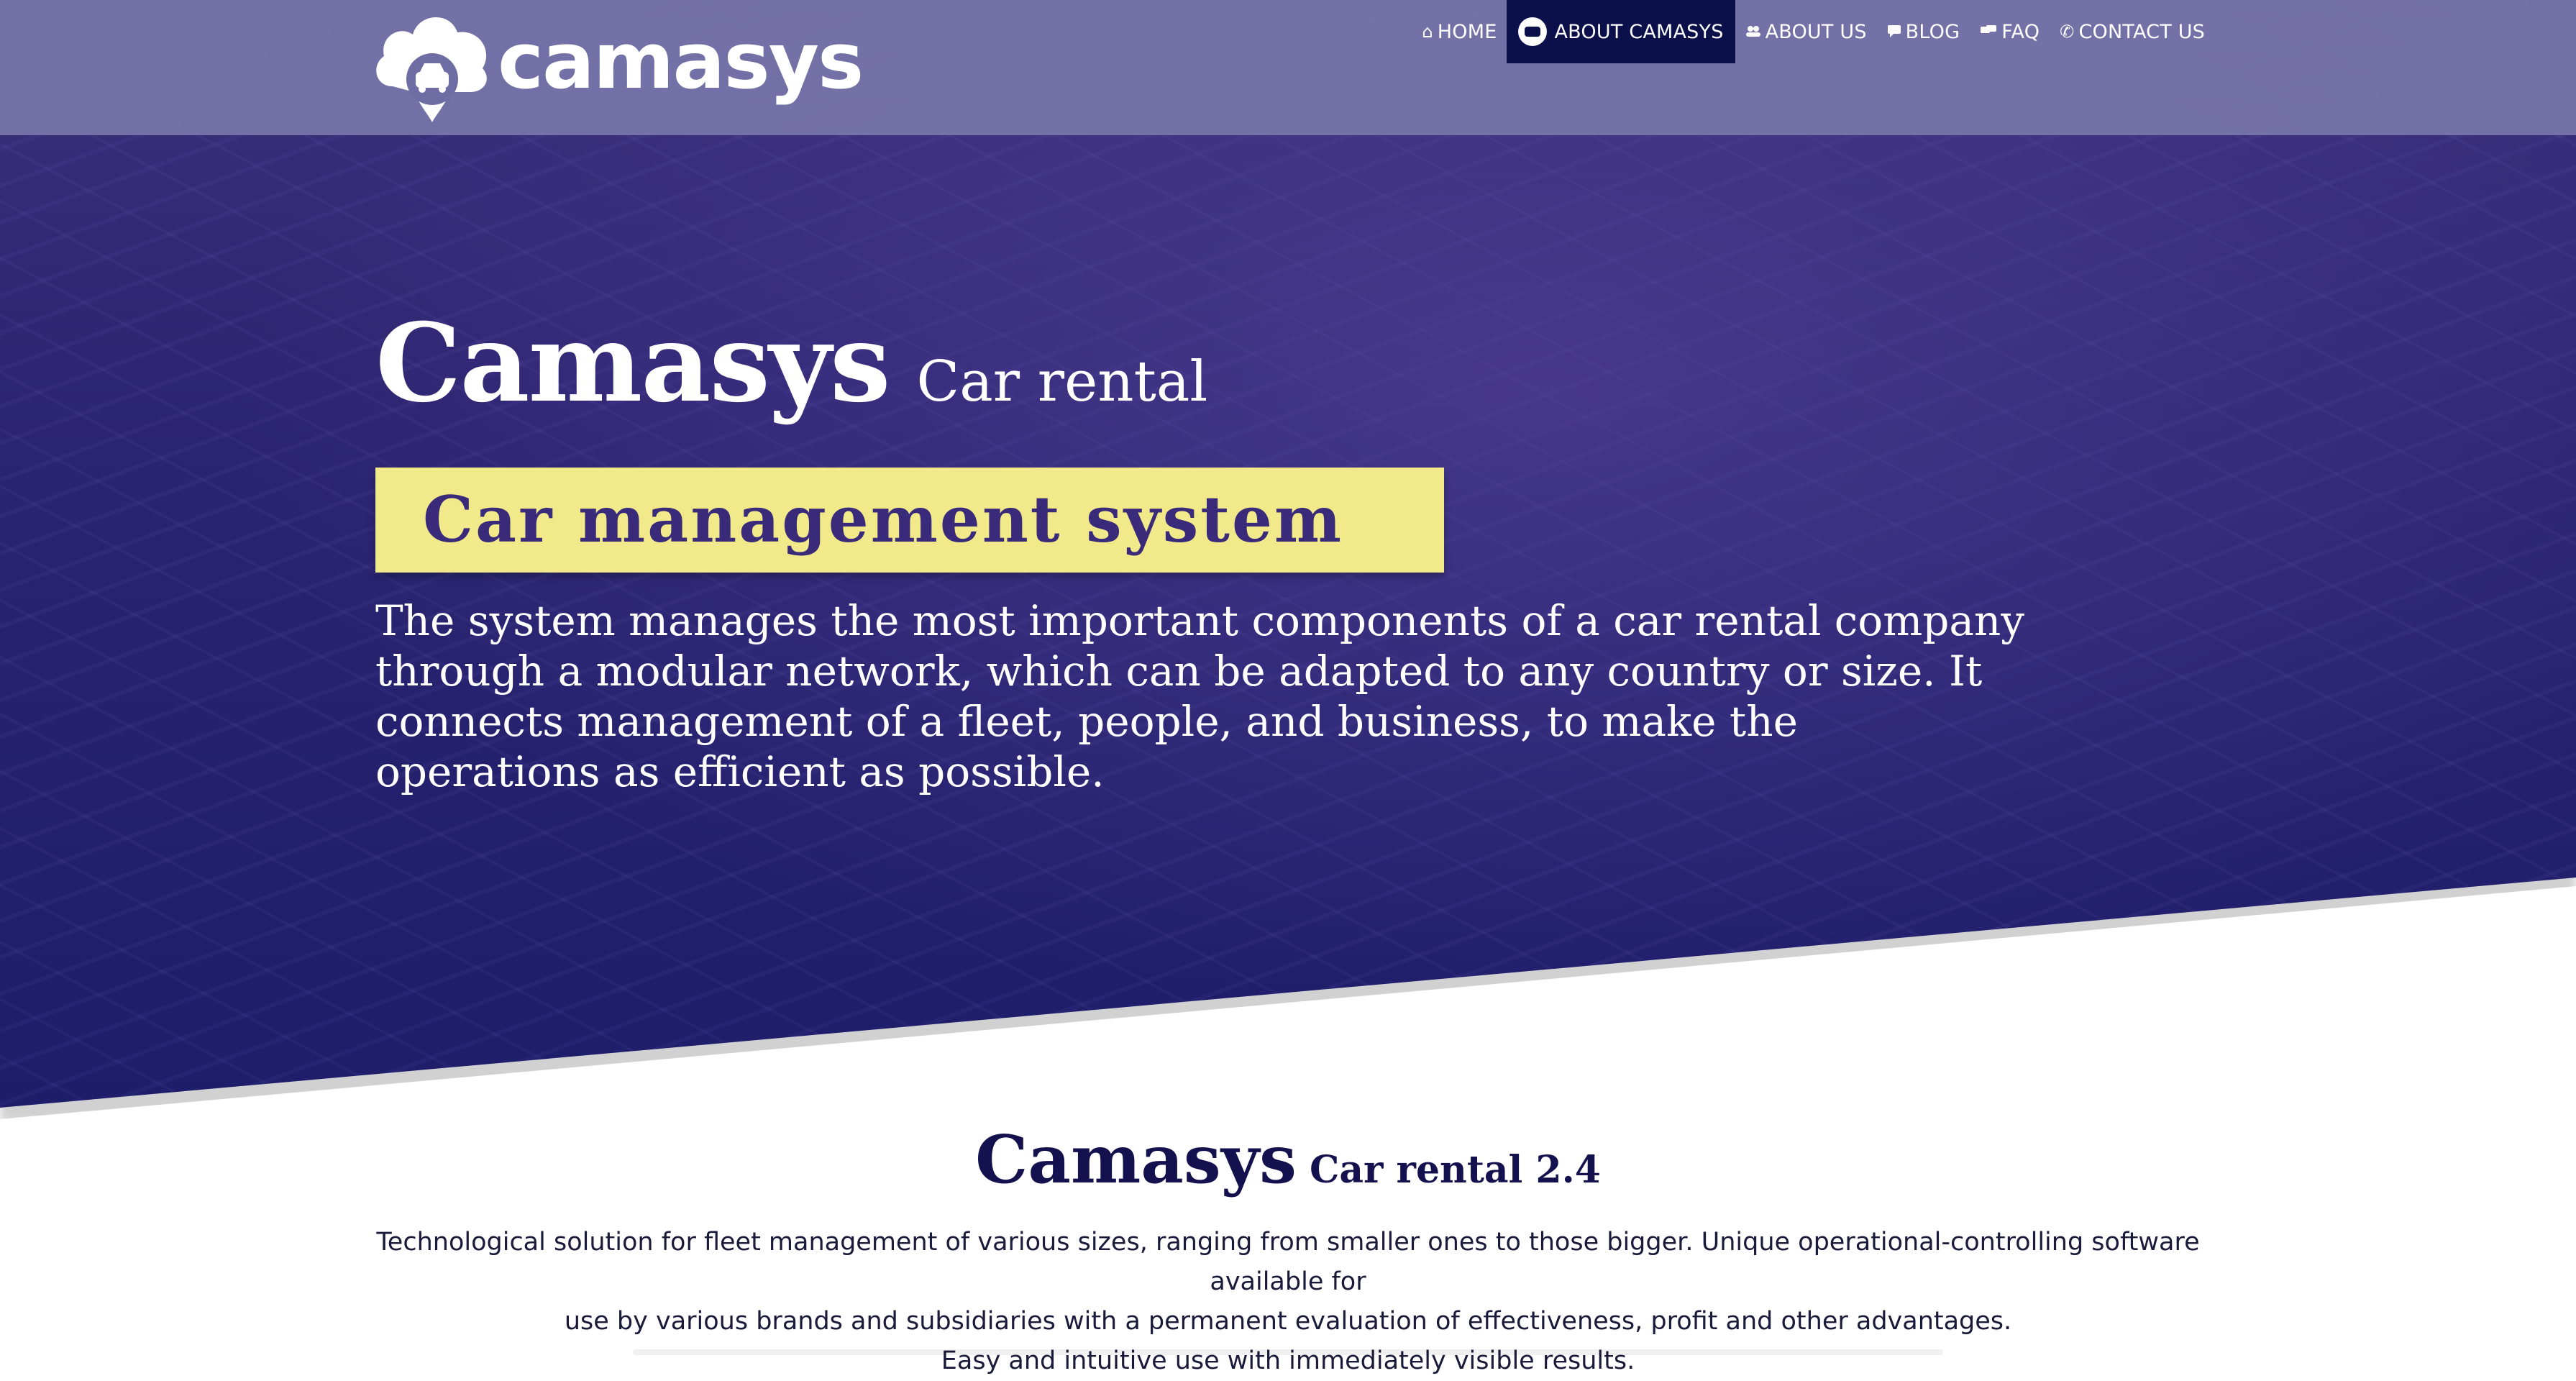  Describe the element at coordinates (2021, 31) in the screenshot. I see `nav-faq-label: FAQ` at that location.